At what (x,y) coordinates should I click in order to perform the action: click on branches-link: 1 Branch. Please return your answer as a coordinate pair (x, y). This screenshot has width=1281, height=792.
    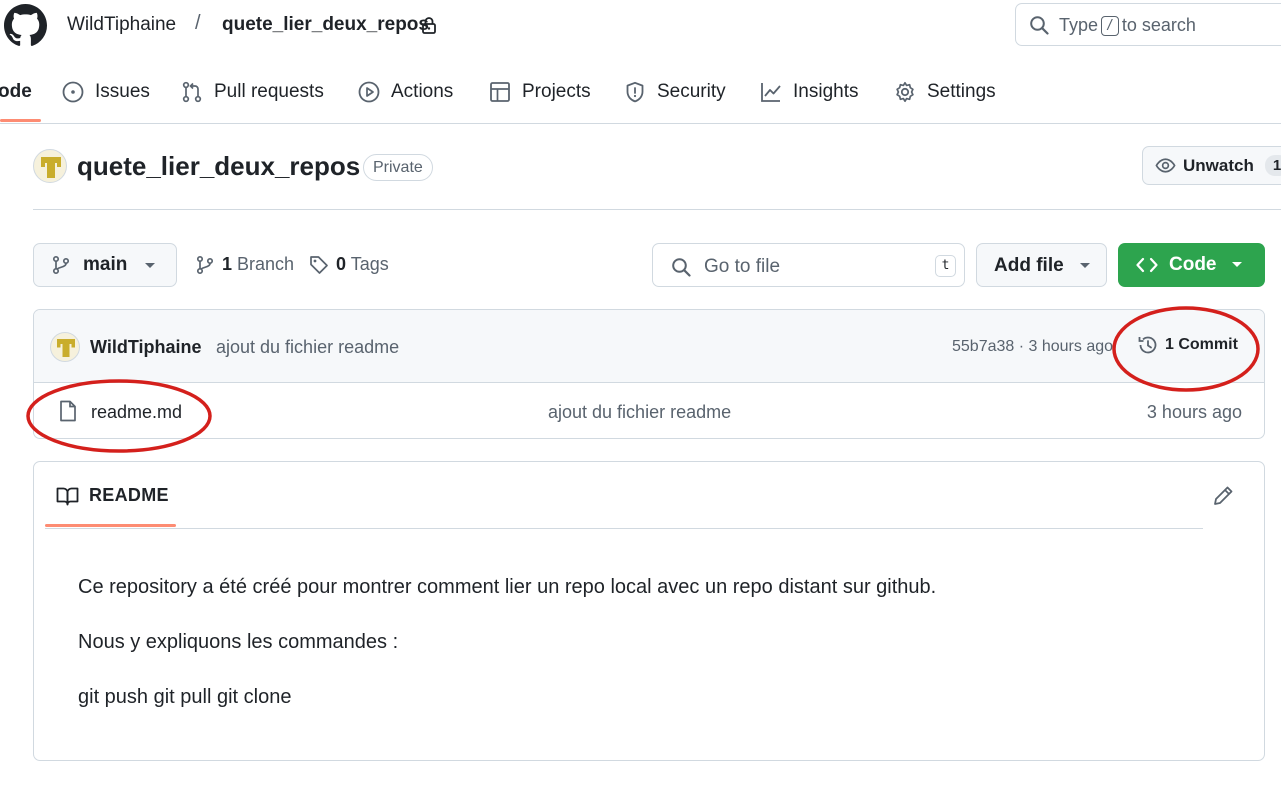
    Looking at the image, I should click on (244, 264).